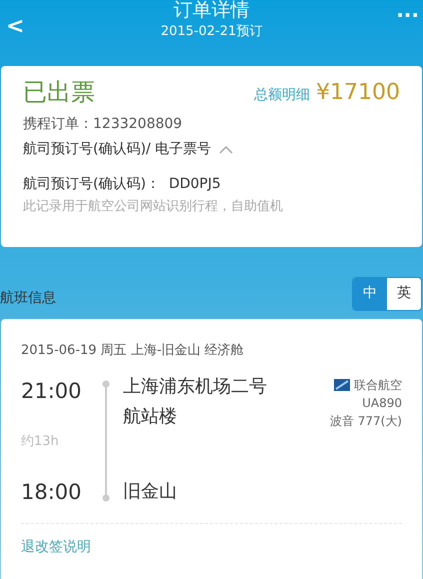 The height and width of the screenshot is (579, 423). Describe the element at coordinates (56, 546) in the screenshot. I see `change-policy-link: 退改签说明` at that location.